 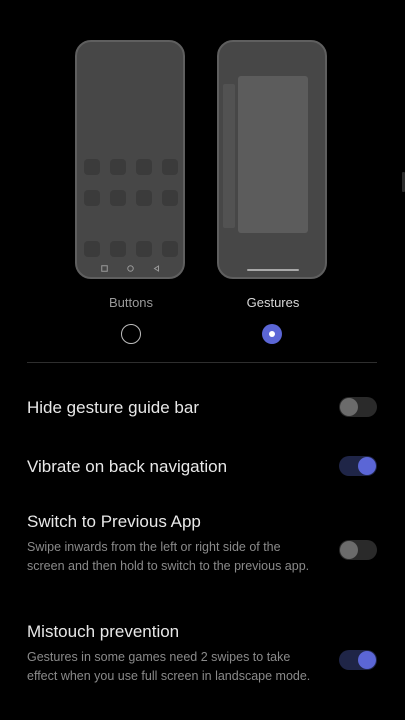 I want to click on section-divider, so click(x=202, y=362).